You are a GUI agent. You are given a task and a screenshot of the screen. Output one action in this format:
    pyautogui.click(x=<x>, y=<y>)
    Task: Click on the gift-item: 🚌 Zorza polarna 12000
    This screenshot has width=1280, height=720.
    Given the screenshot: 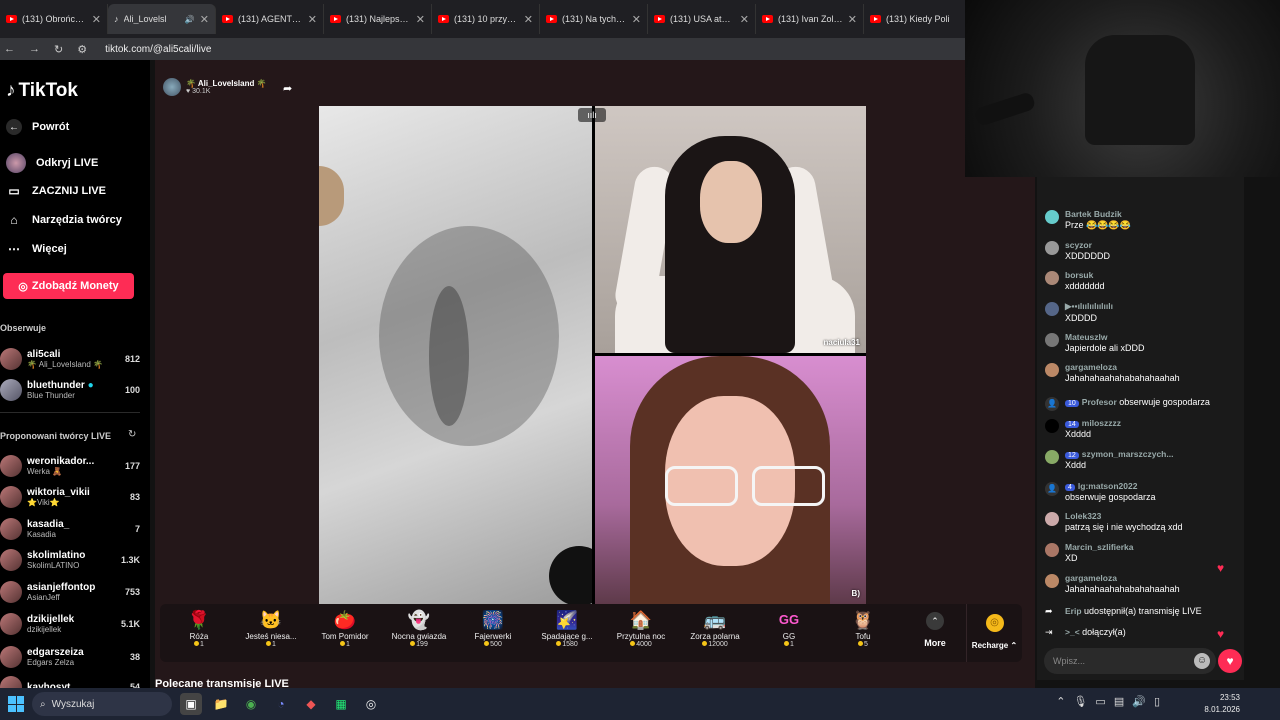 What is the action you would take?
    pyautogui.click(x=715, y=634)
    